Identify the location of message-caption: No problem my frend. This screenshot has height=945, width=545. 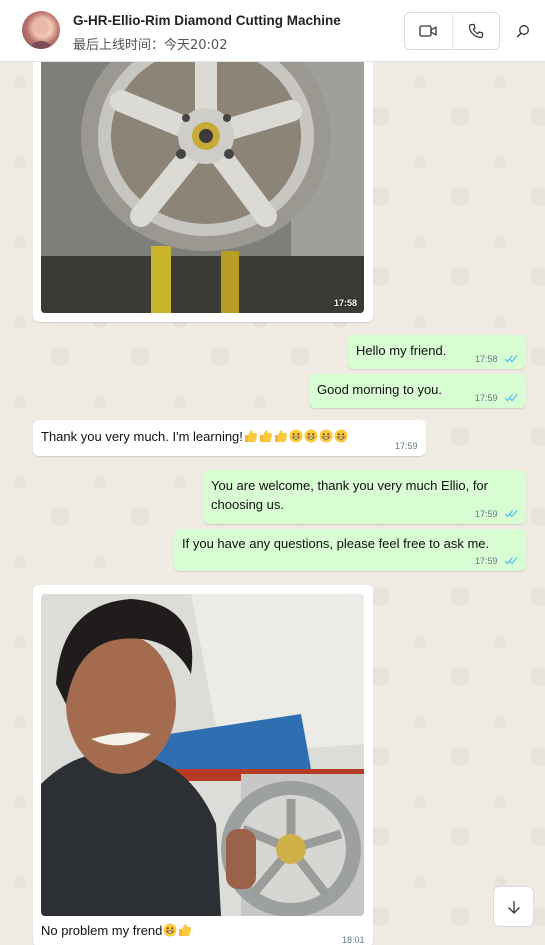
(102, 930).